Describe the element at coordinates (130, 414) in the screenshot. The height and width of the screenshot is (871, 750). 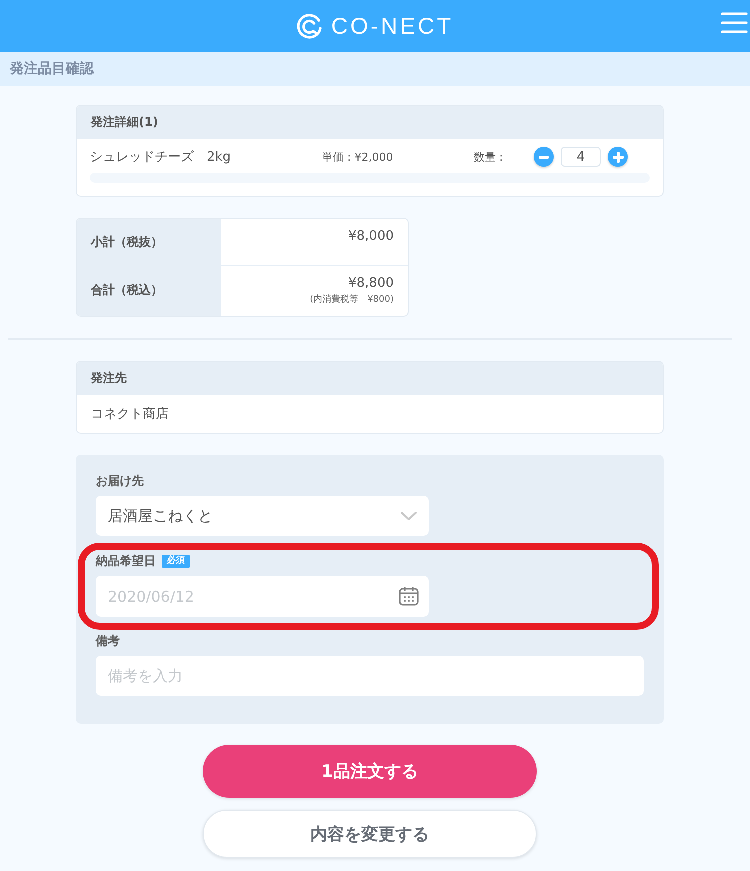
I see `supplier-name: コネクト商店` at that location.